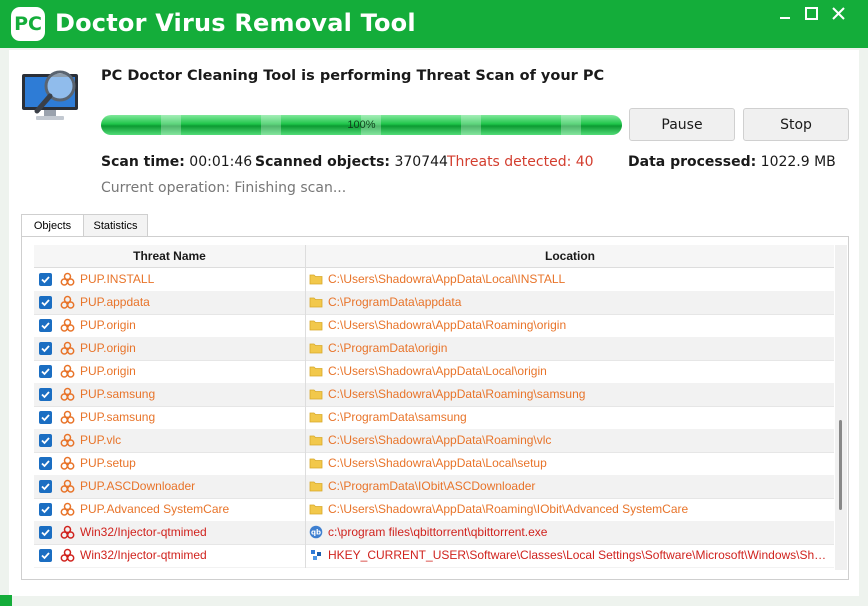  What do you see at coordinates (108, 463) in the screenshot?
I see `threat-name: PUP.setup` at bounding box center [108, 463].